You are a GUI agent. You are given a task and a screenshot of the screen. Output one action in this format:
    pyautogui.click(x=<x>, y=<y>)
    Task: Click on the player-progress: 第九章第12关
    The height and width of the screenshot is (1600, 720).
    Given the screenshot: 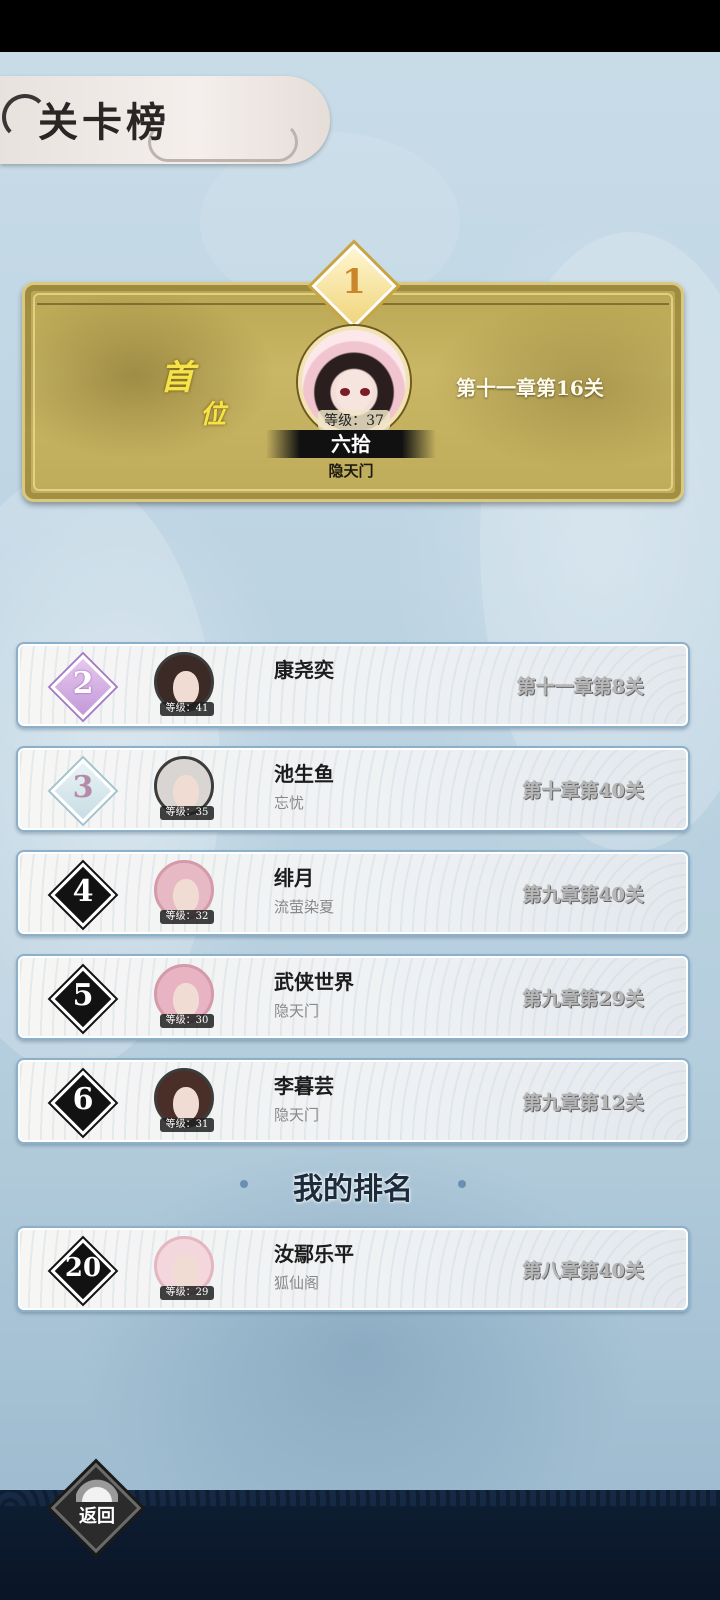 What is the action you would take?
    pyautogui.click(x=583, y=1103)
    